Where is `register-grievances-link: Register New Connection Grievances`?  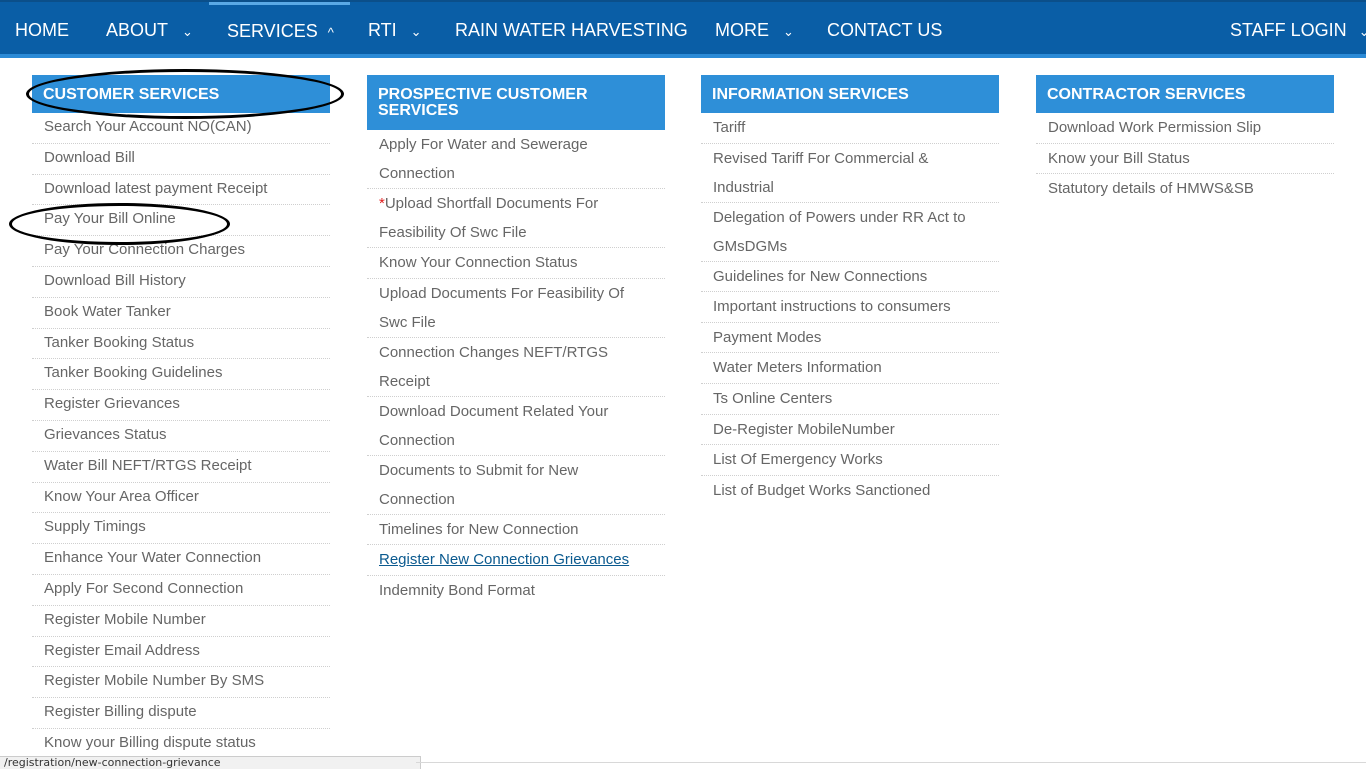
register-grievances-link: Register New Connection Grievances is located at coordinates (504, 559).